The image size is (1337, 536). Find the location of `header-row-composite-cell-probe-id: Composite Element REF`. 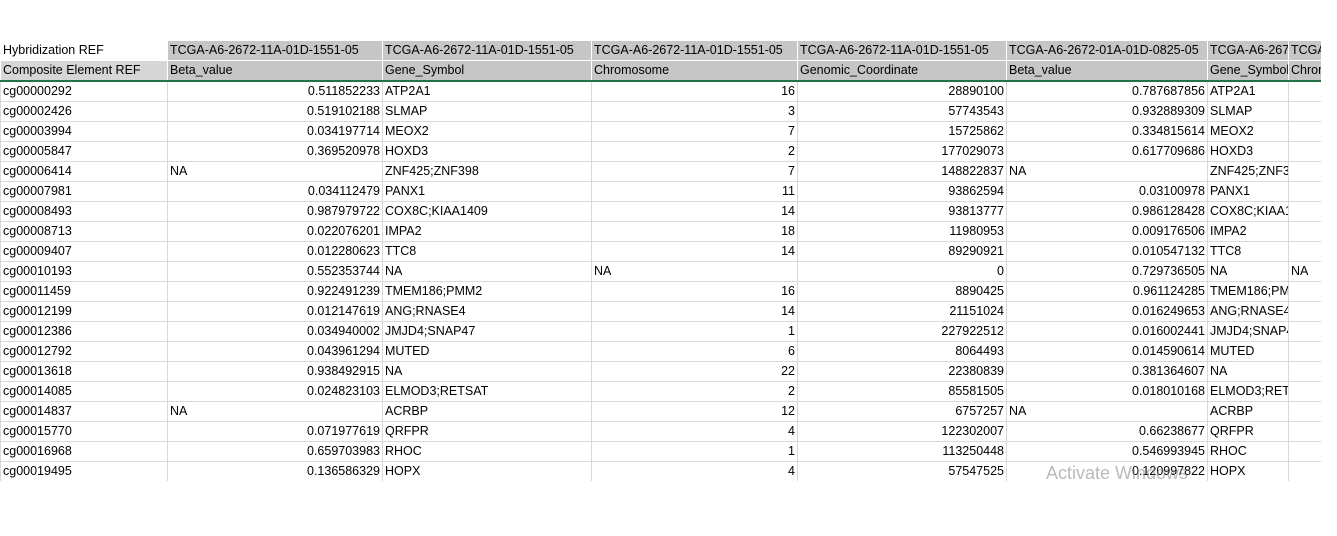

header-row-composite-cell-probe-id: Composite Element REF is located at coordinates (84, 71).